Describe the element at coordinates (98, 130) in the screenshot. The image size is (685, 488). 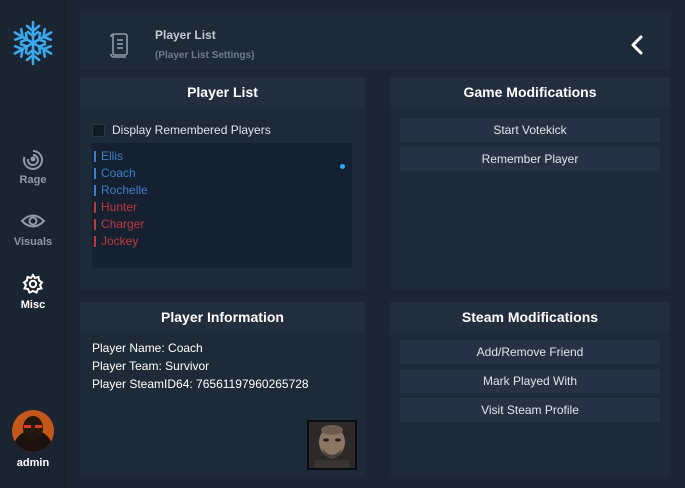
I see `display-remembered-checkbox` at that location.